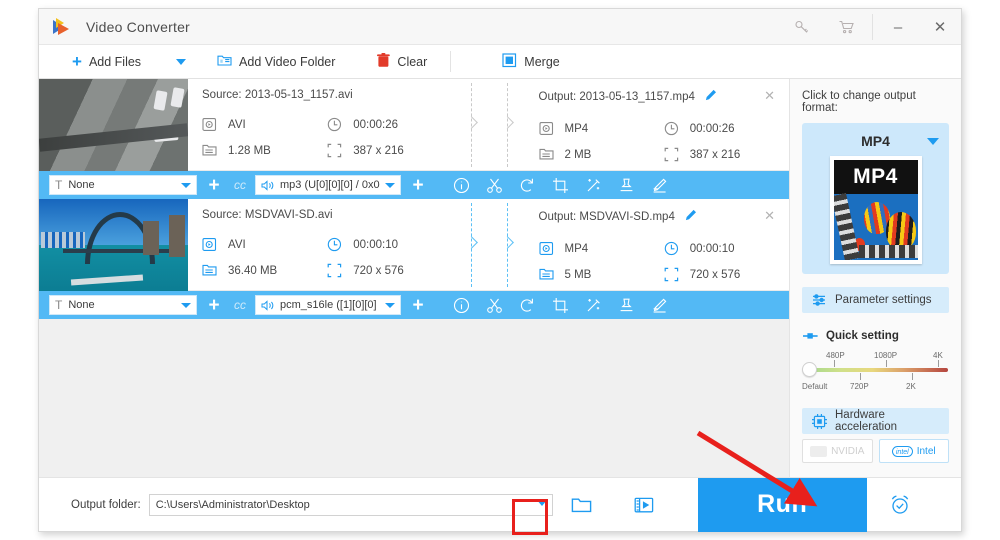  I want to click on gpu-options: NVIDIA intel Intel, so click(875, 451).